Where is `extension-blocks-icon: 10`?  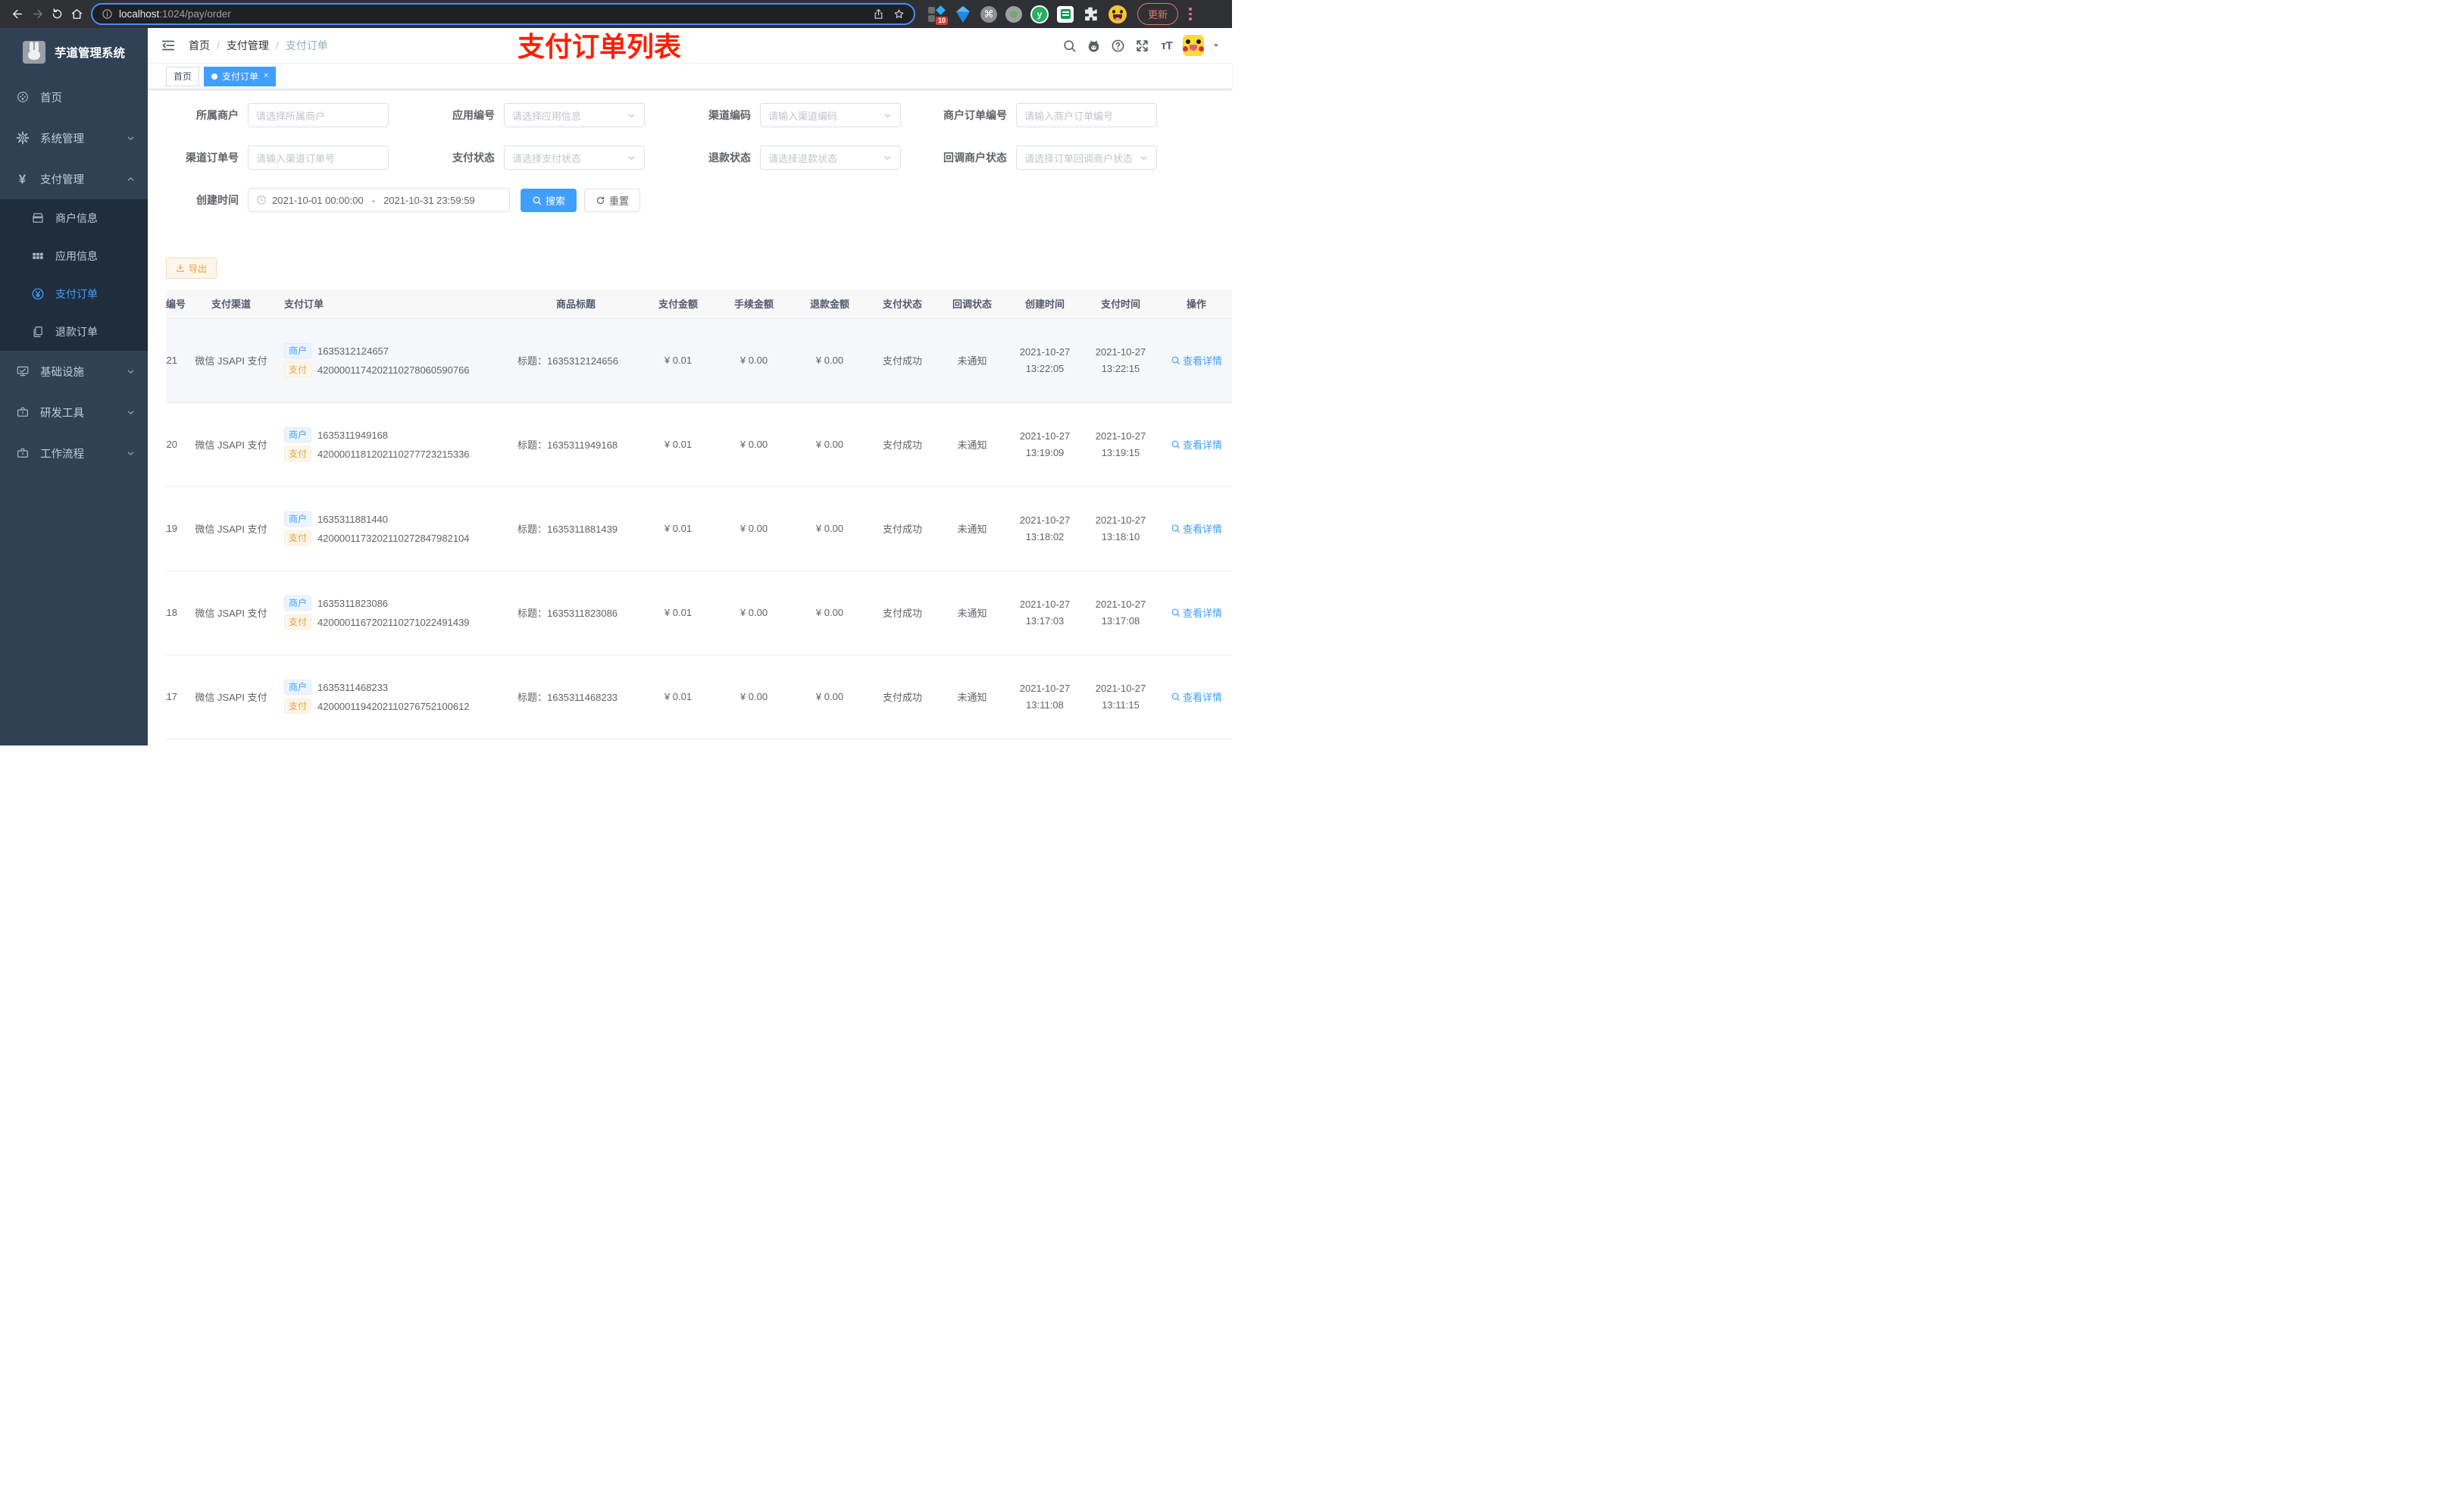 extension-blocks-icon: 10 is located at coordinates (937, 15).